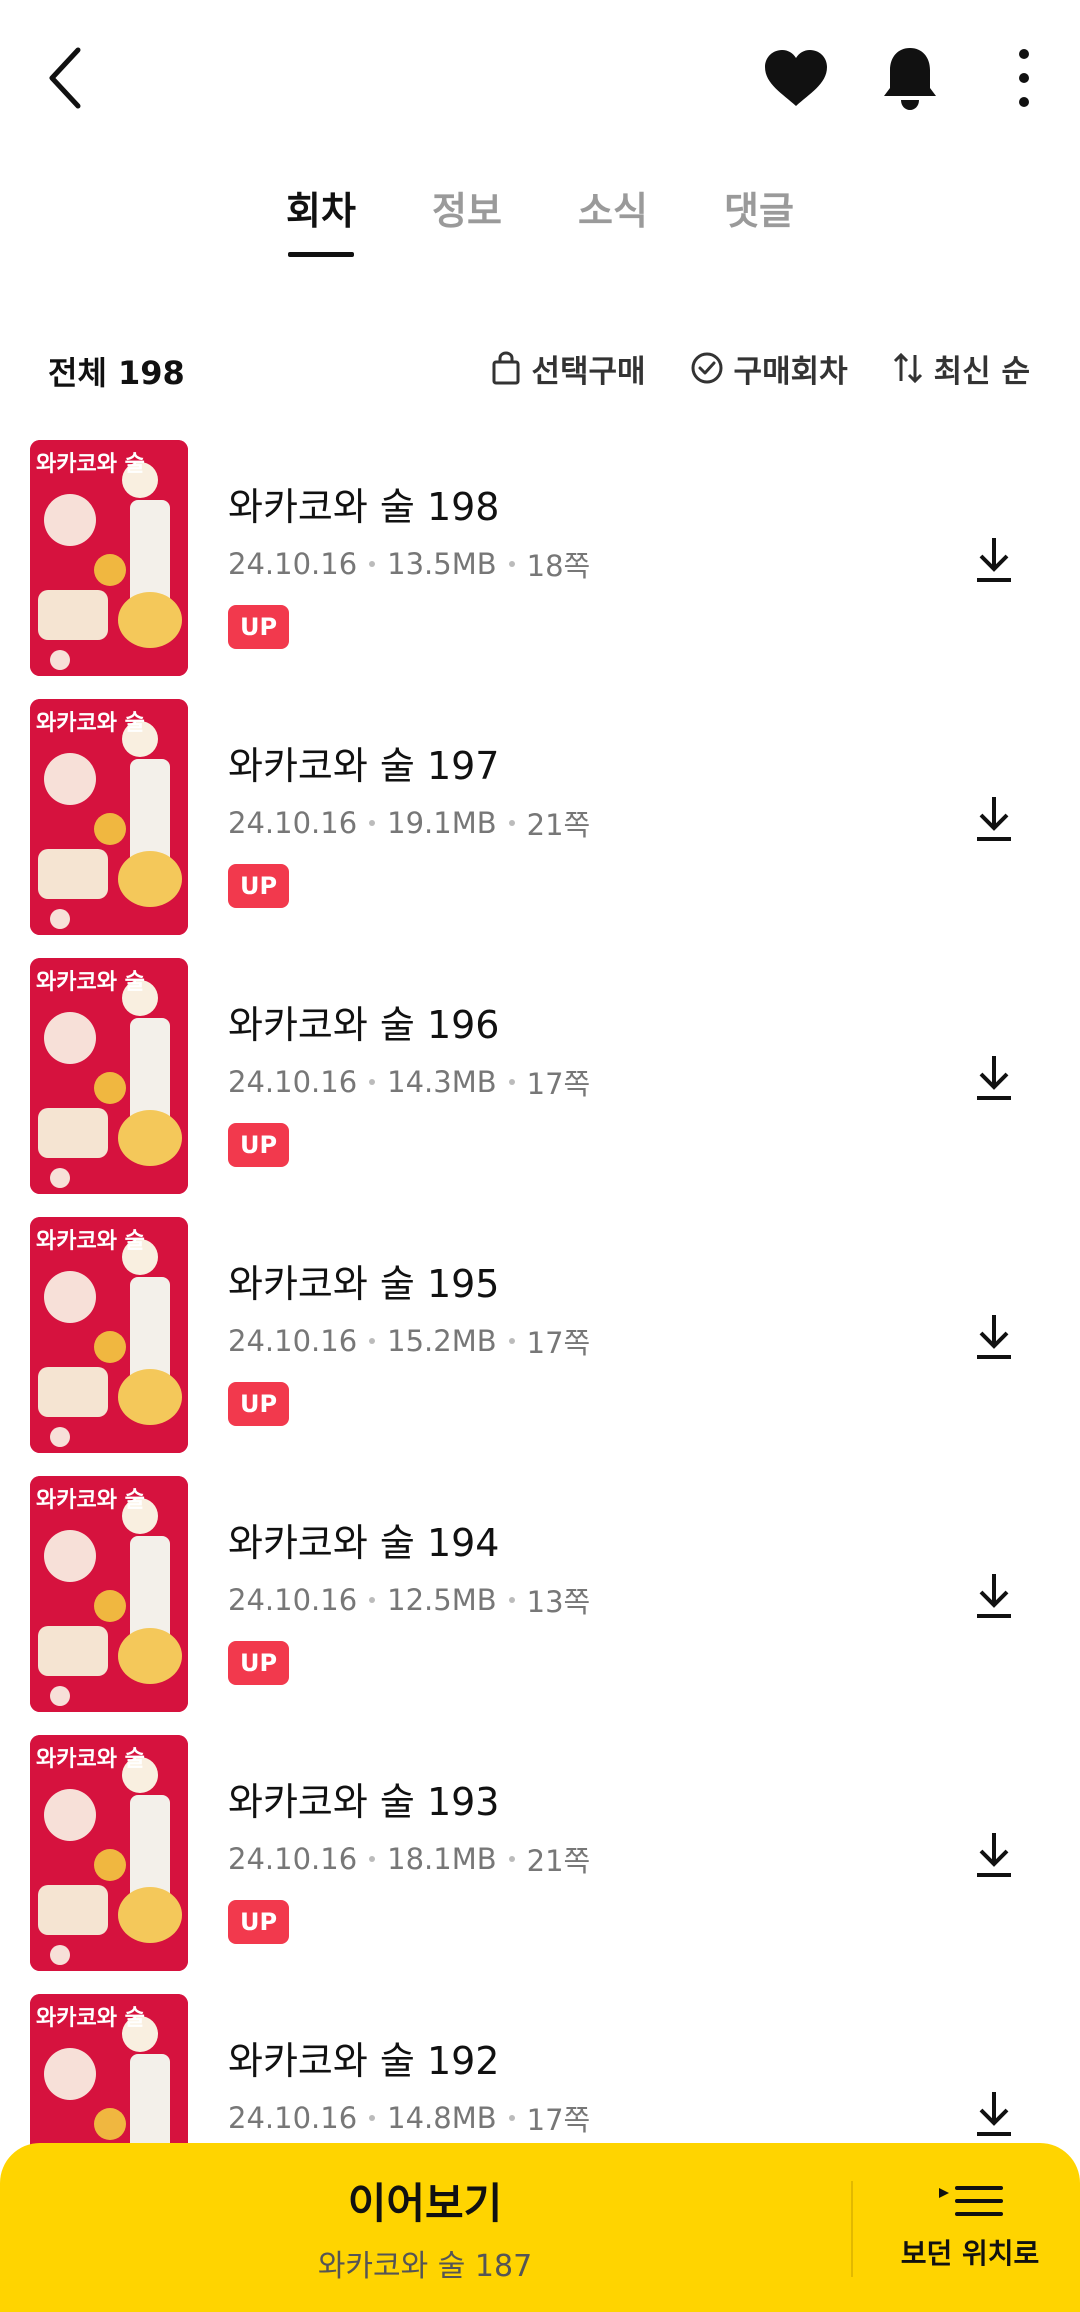 This screenshot has height=2312, width=1080. I want to click on resume-button: 이어보기 와카코와 술 187, so click(425, 2227).